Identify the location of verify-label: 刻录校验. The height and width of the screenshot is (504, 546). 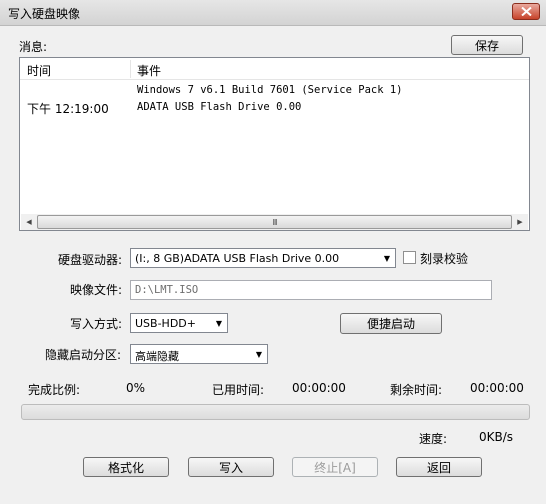
(444, 259).